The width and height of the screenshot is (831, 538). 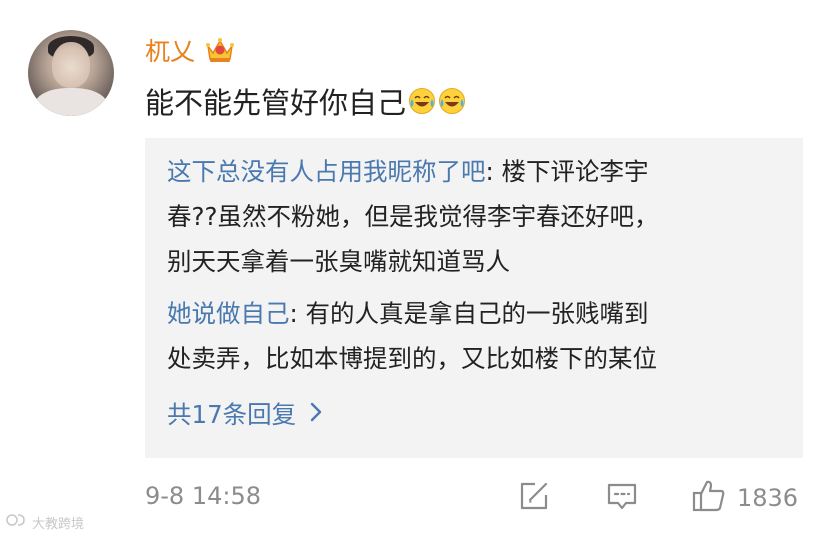 What do you see at coordinates (220, 50) in the screenshot?
I see `crown-icon` at bounding box center [220, 50].